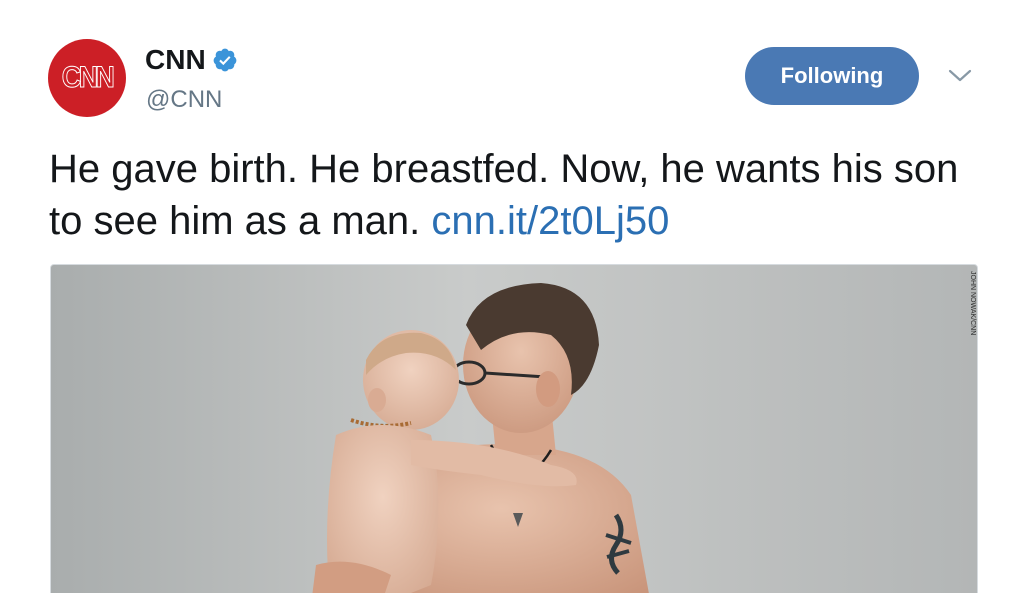 This screenshot has width=1024, height=593. I want to click on avatar-logo-text: CNN, so click(88, 78).